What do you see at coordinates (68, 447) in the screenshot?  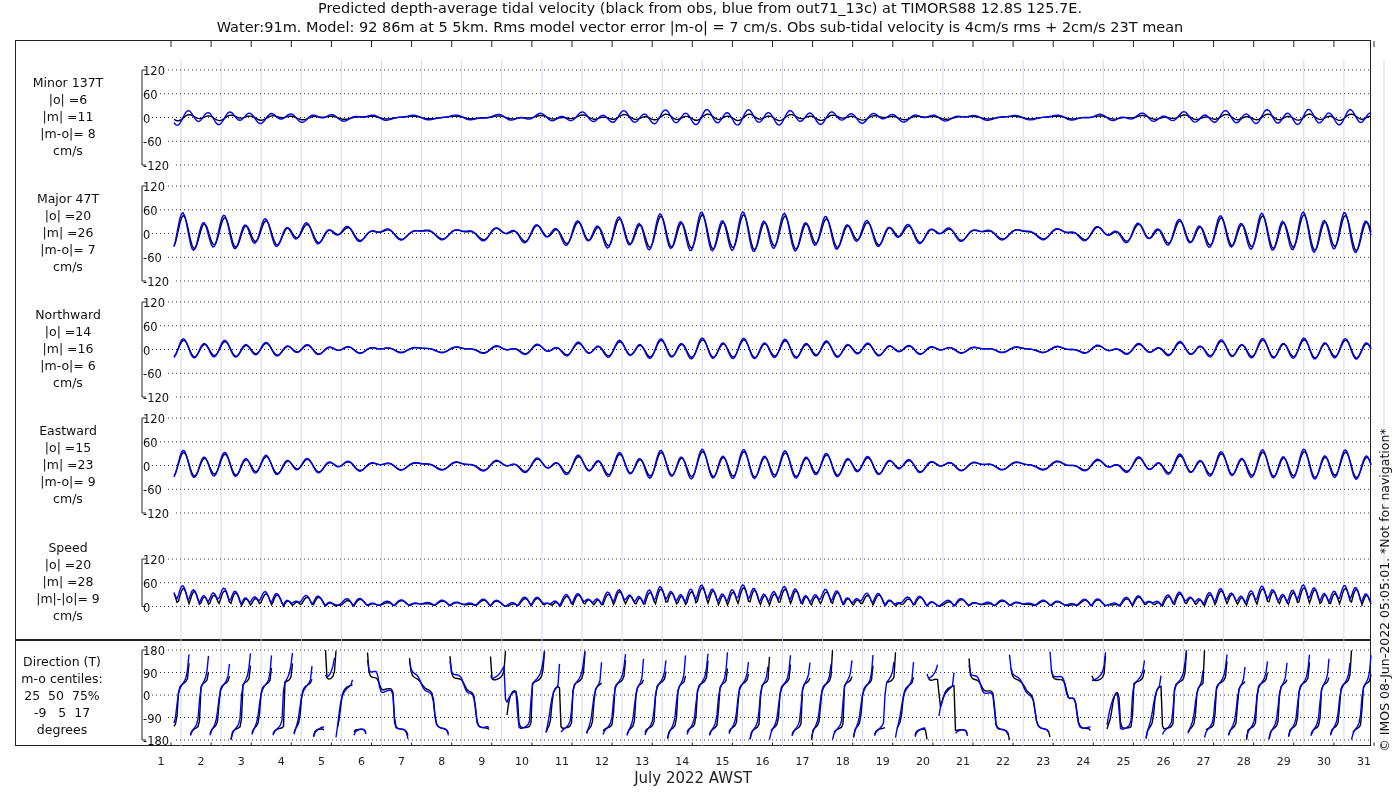 I see `panel-label: |o| =15` at bounding box center [68, 447].